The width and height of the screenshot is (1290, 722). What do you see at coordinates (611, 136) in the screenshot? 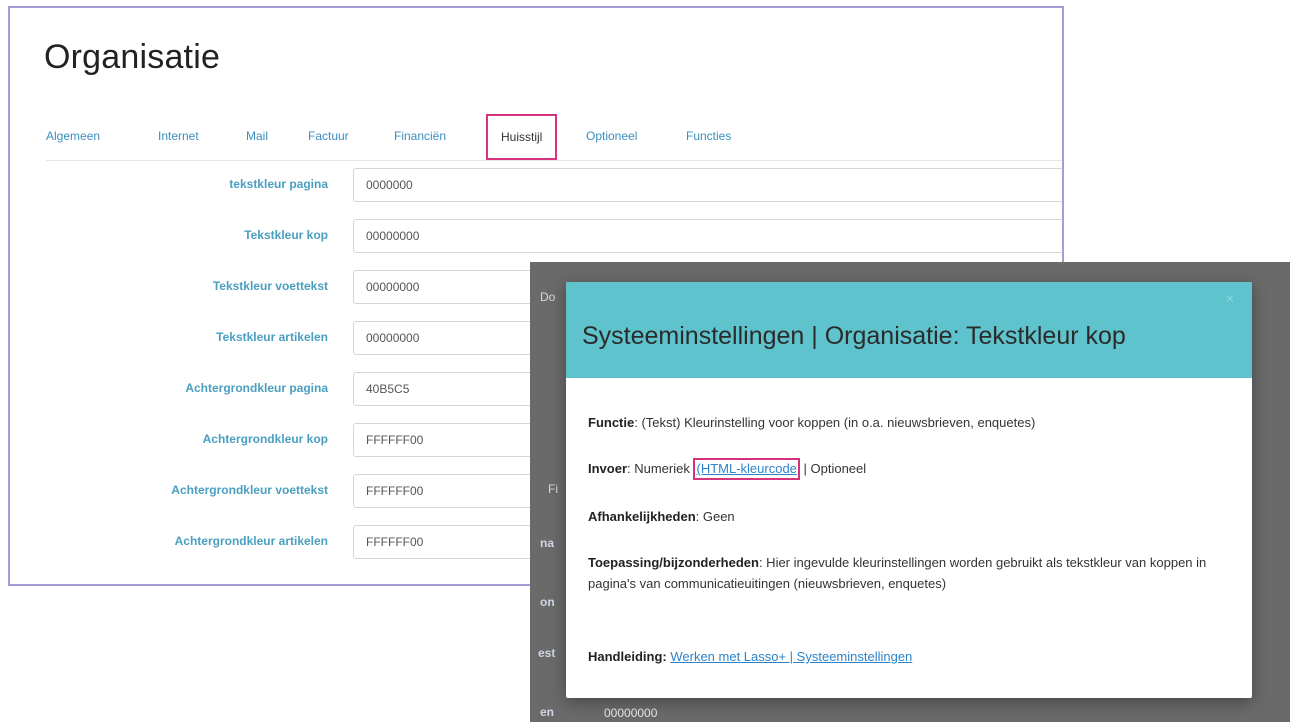
I see `tab-optioneel: Optioneel` at bounding box center [611, 136].